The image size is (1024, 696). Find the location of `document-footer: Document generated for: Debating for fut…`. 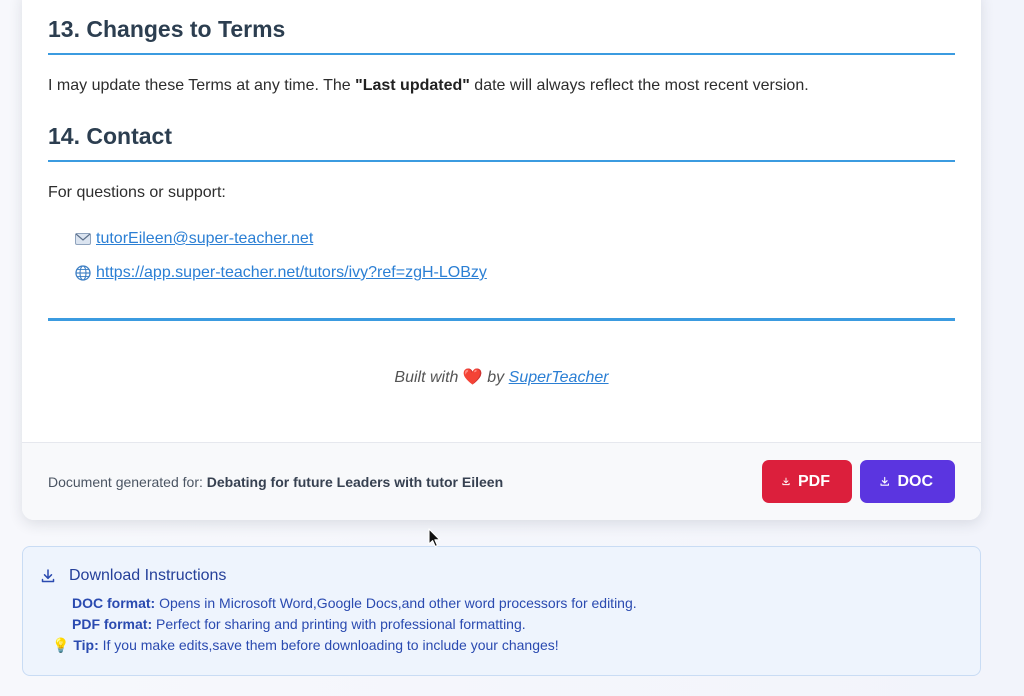

document-footer: Document generated for: Debating for fut… is located at coordinates (501, 481).